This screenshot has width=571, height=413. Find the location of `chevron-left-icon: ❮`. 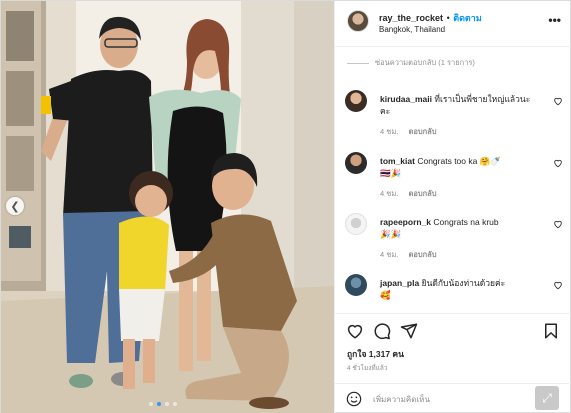

chevron-left-icon: ❮ is located at coordinates (15, 206).